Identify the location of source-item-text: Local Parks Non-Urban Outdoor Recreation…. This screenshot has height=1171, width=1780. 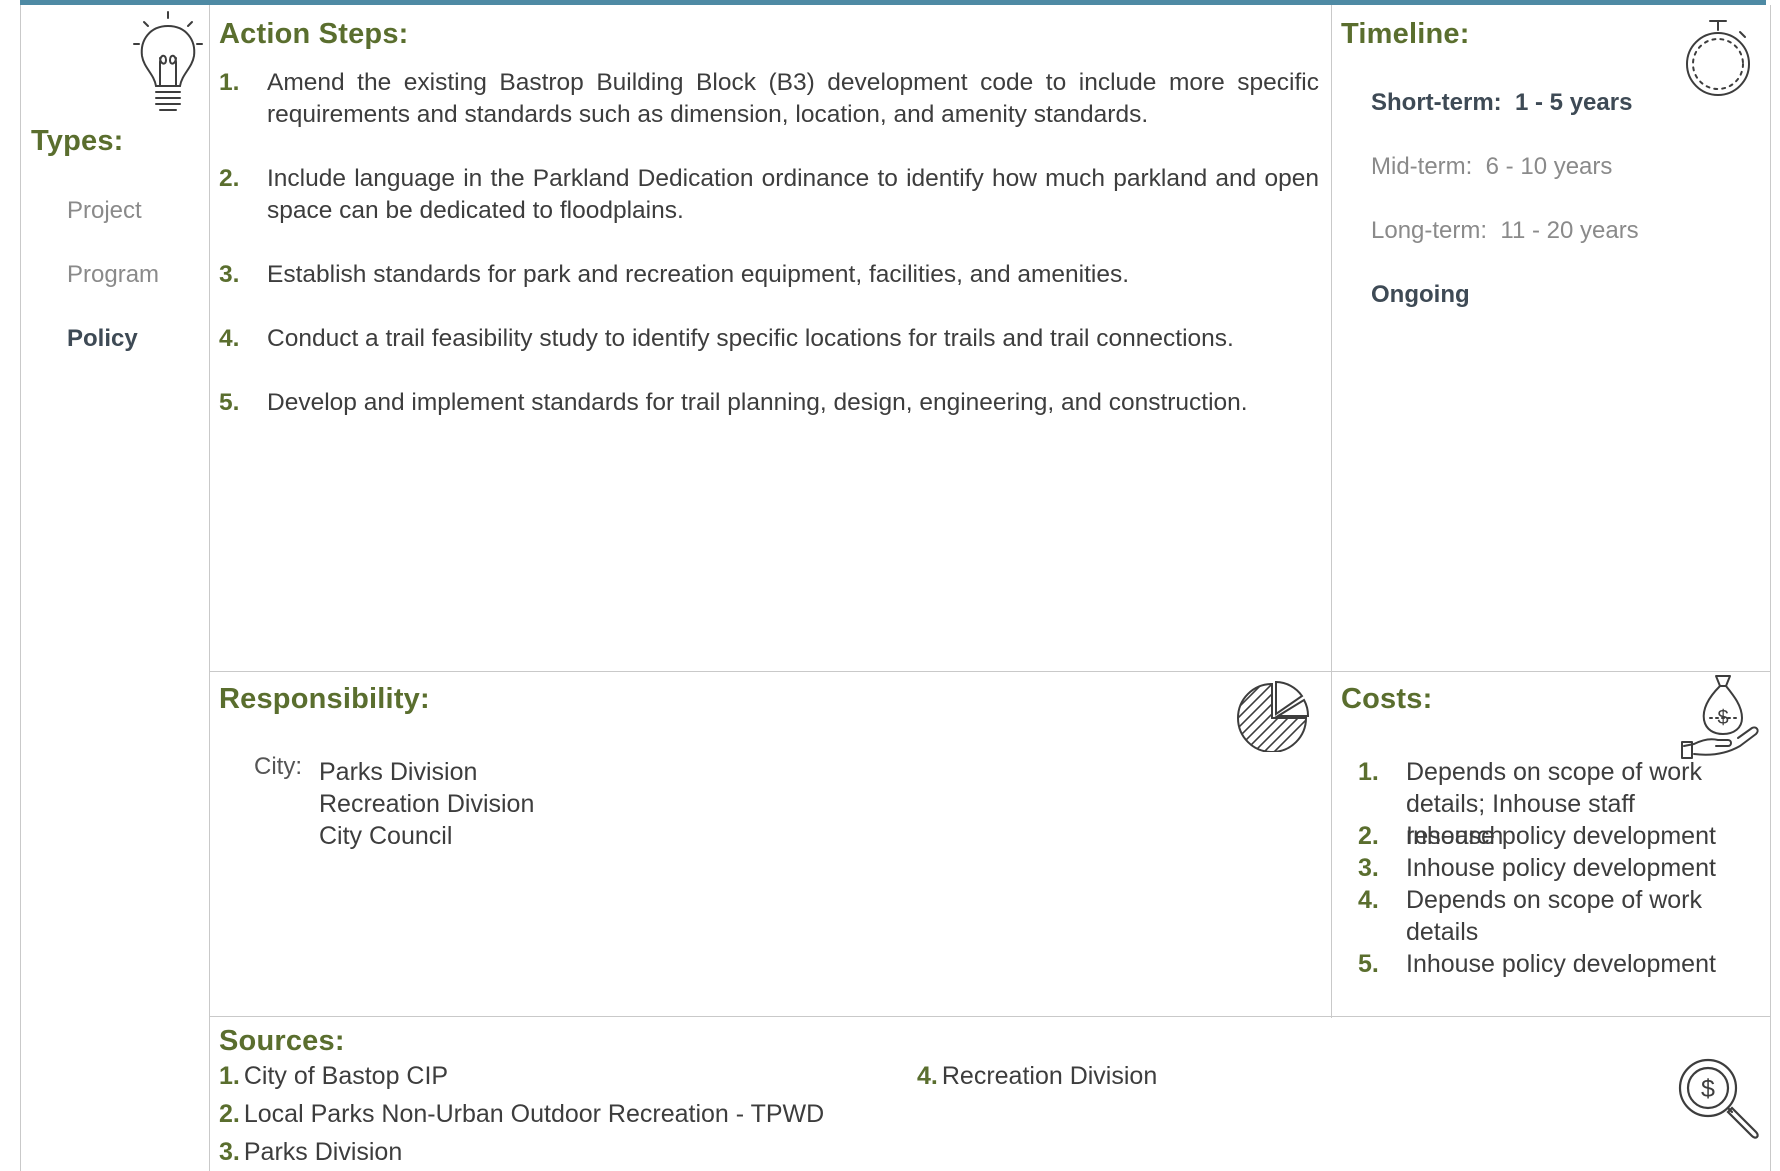
(534, 1114).